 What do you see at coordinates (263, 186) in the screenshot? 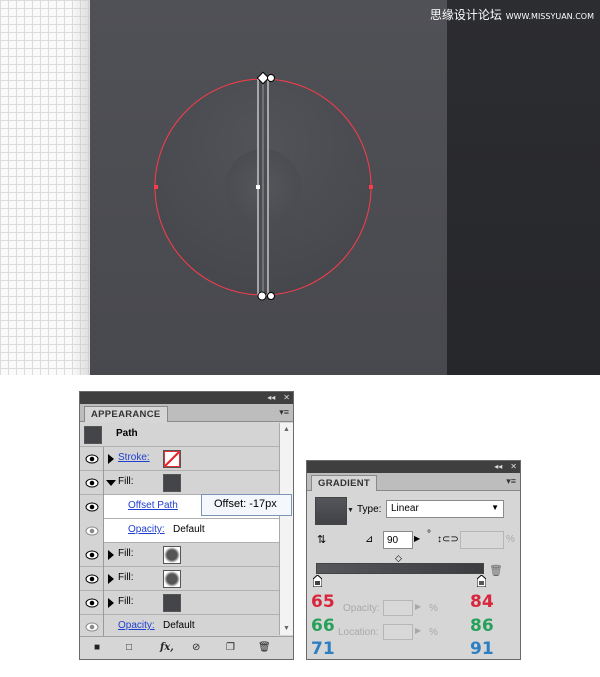
I see `artwork-svg` at bounding box center [263, 186].